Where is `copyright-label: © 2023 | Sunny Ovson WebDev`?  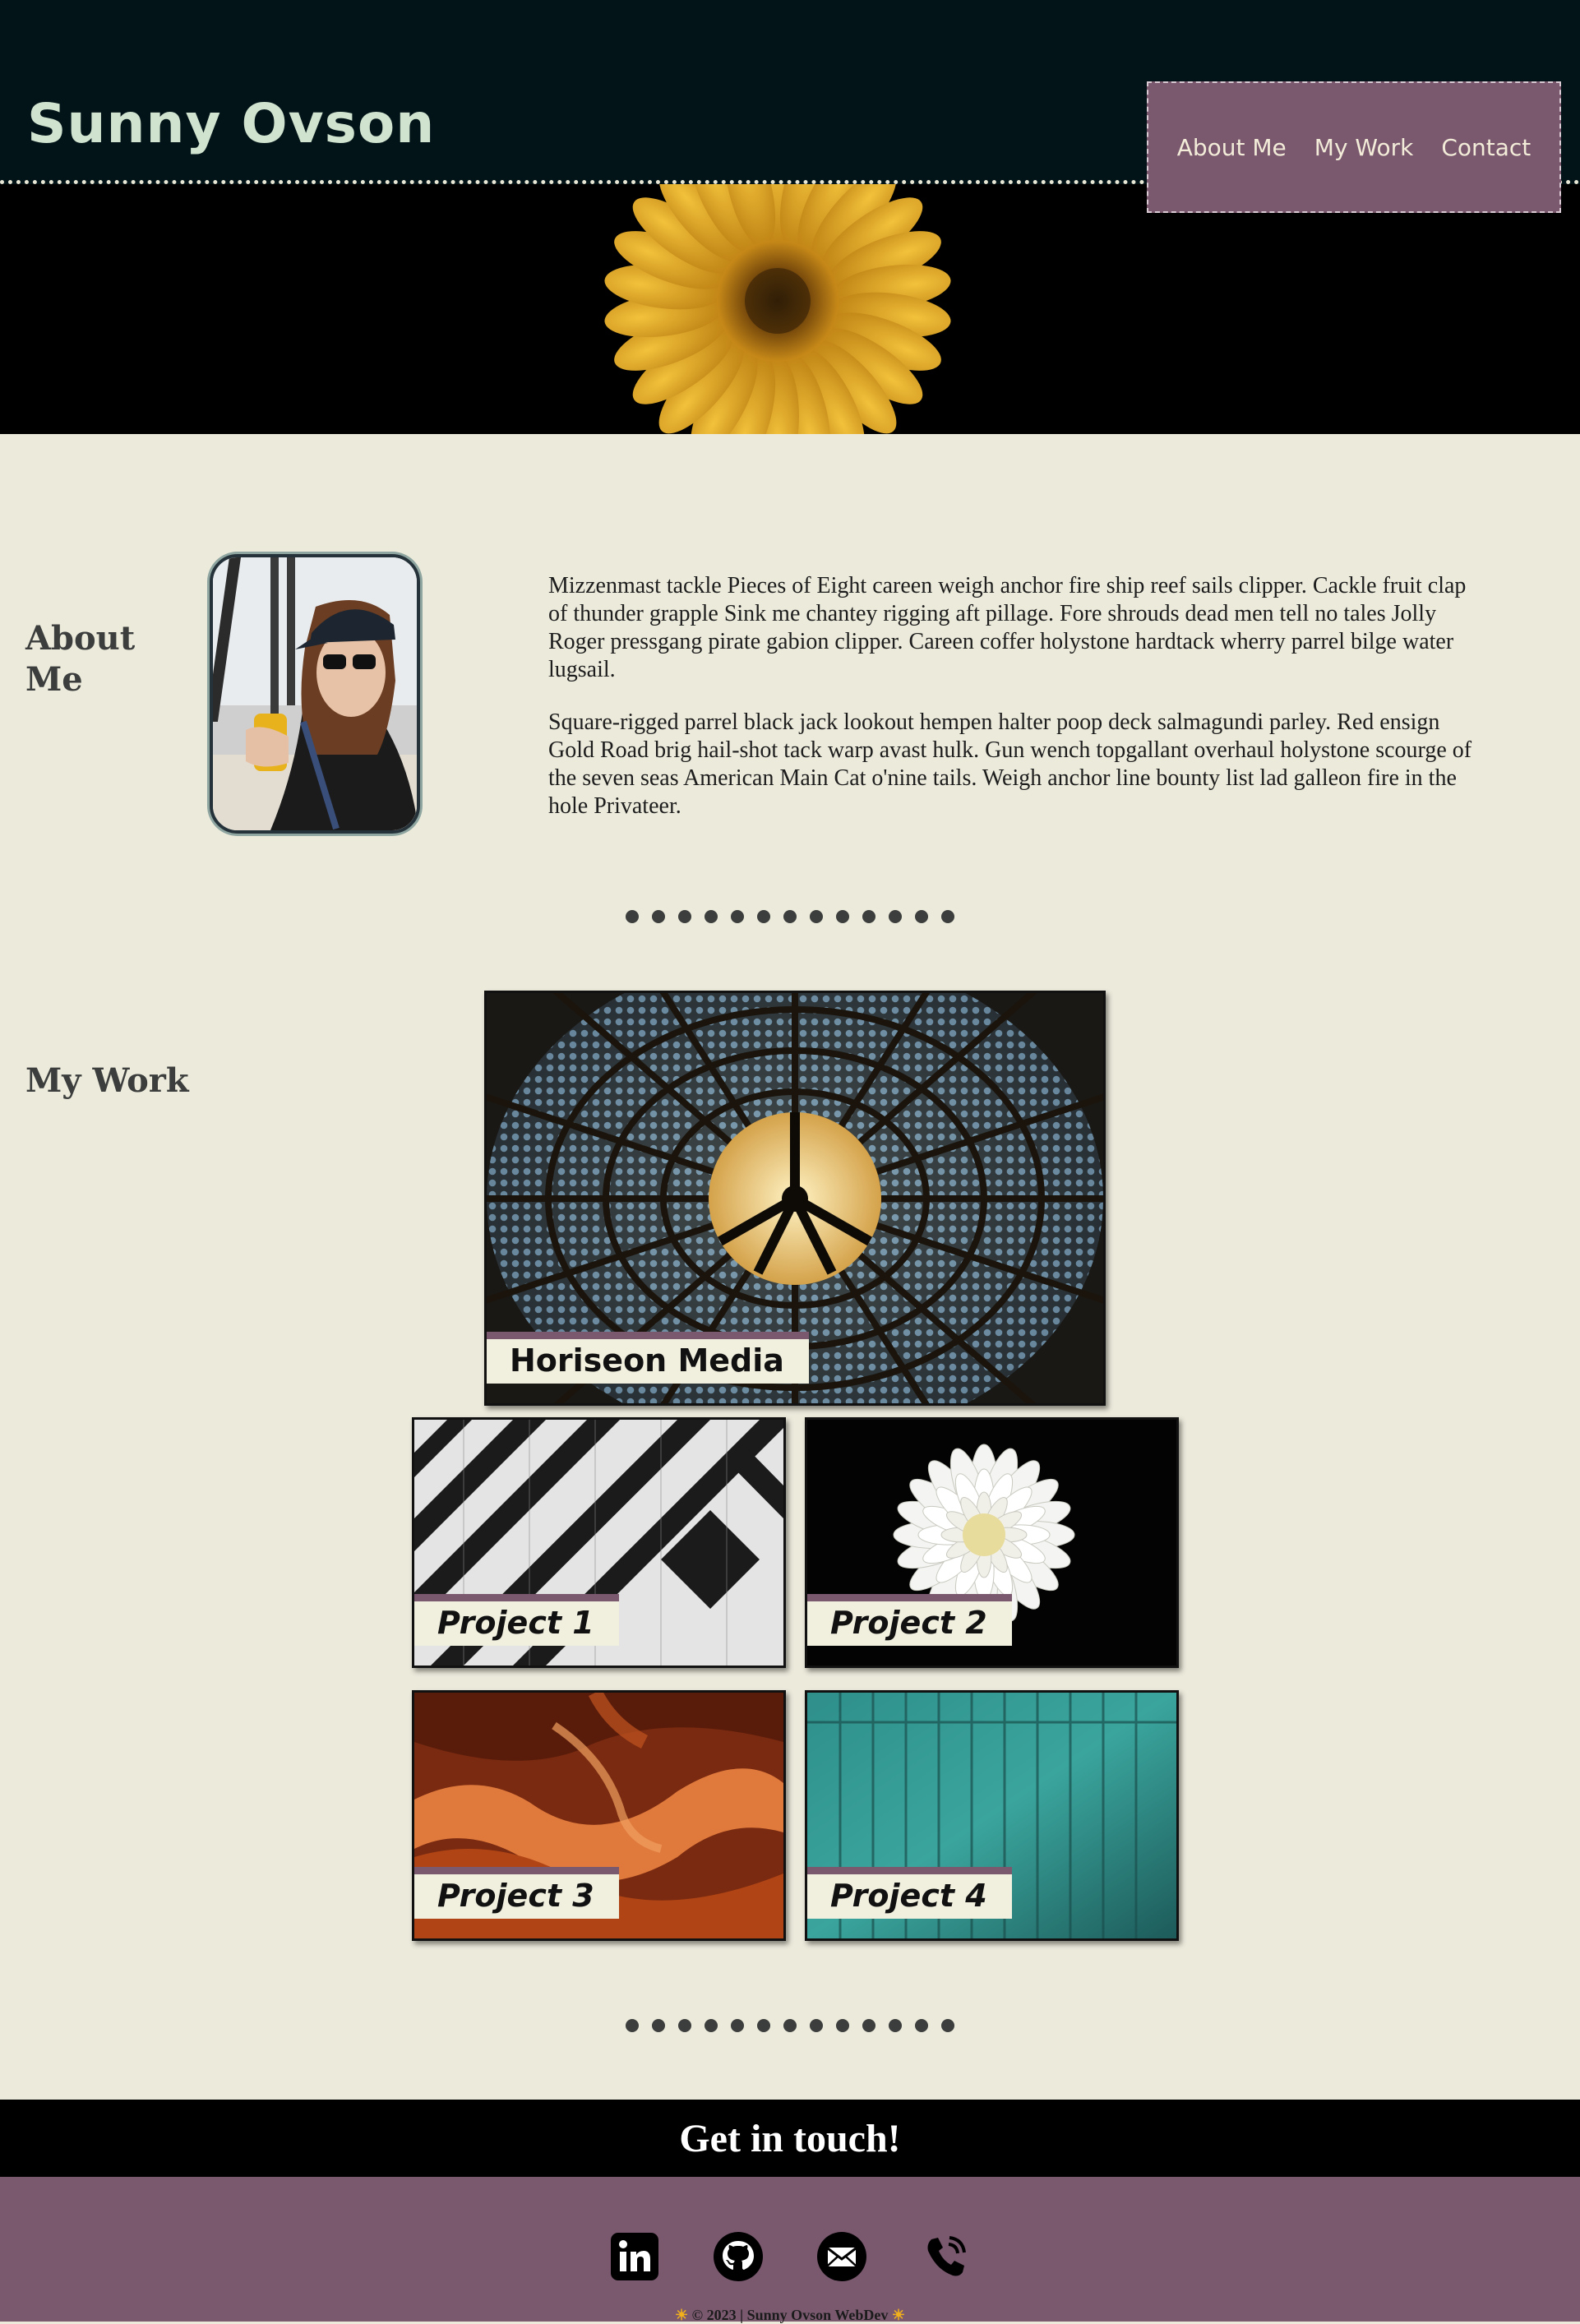 copyright-label: © 2023 | Sunny Ovson WebDev is located at coordinates (790, 2315).